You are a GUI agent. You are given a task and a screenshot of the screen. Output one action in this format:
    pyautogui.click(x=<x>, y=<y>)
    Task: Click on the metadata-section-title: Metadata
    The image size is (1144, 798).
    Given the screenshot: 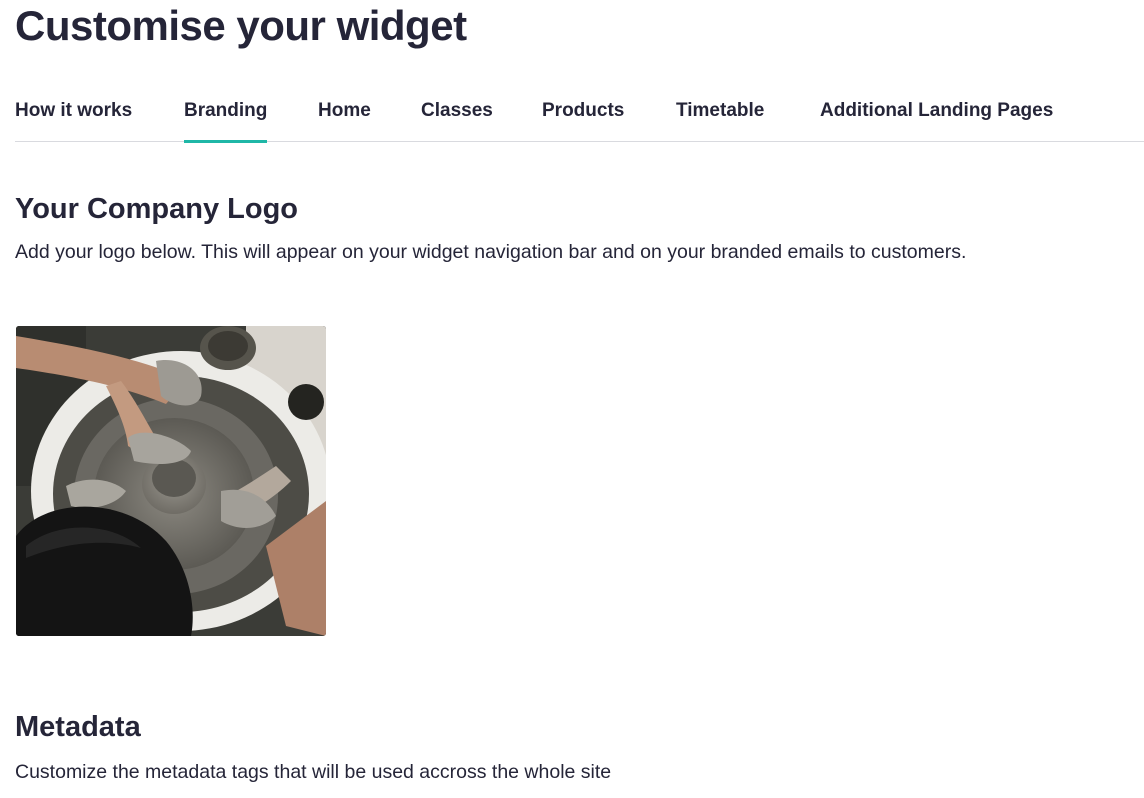 What is the action you would take?
    pyautogui.click(x=78, y=727)
    